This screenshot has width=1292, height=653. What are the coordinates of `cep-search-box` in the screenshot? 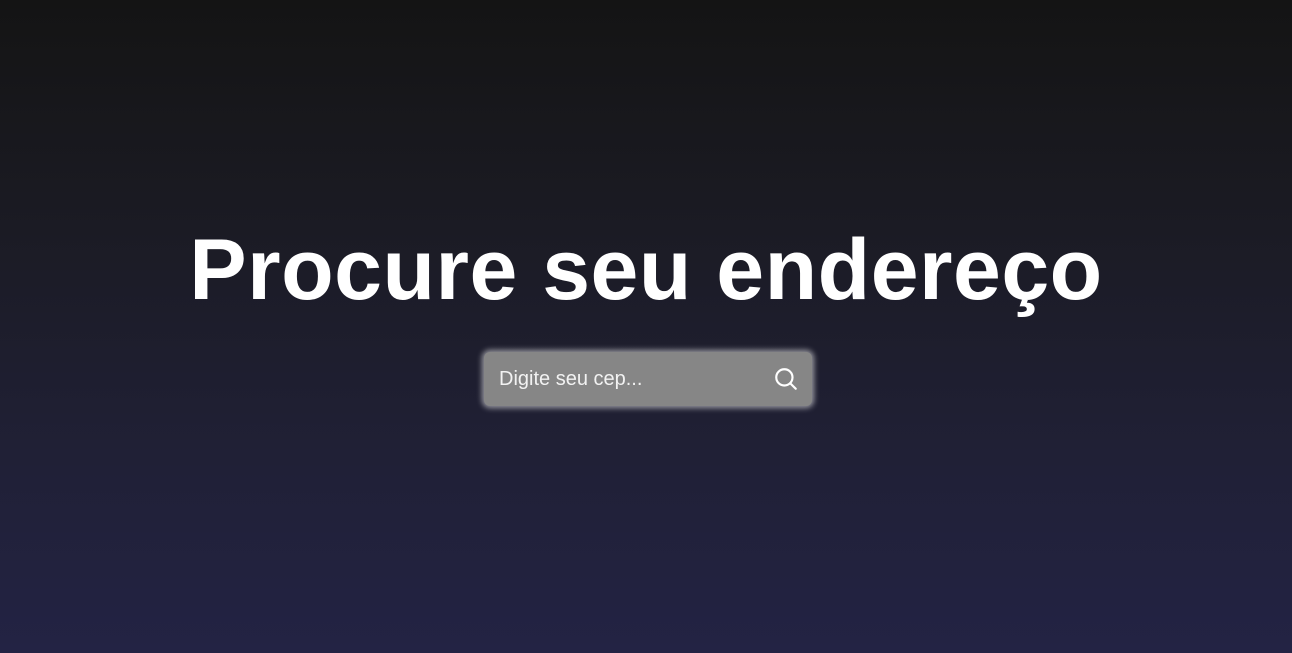 It's located at (648, 379).